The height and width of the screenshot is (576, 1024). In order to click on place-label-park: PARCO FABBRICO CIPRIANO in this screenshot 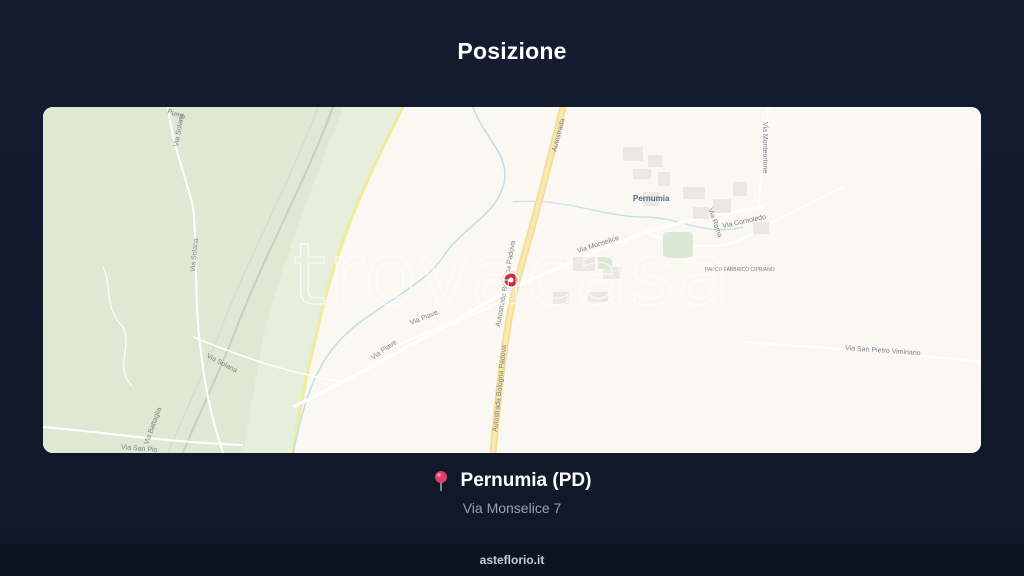, I will do `click(740, 270)`.